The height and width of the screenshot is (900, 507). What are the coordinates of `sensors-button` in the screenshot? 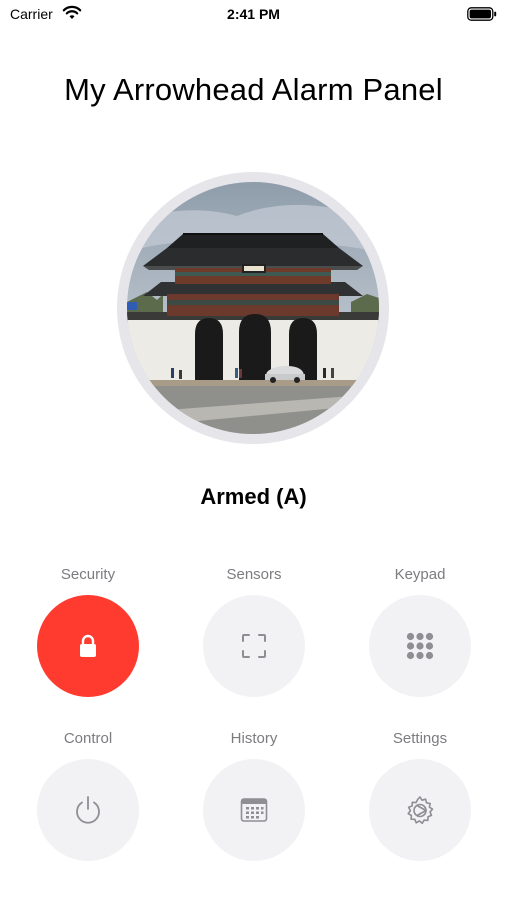 It's located at (254, 646).